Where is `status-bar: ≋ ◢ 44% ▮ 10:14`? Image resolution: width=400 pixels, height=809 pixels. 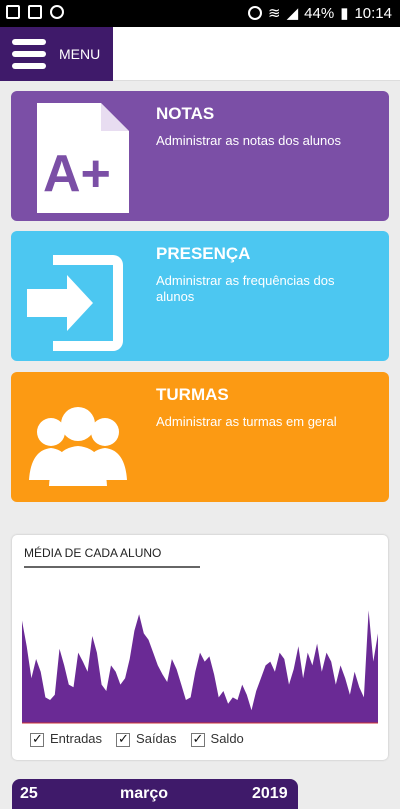 status-bar: ≋ ◢ 44% ▮ 10:14 is located at coordinates (200, 13).